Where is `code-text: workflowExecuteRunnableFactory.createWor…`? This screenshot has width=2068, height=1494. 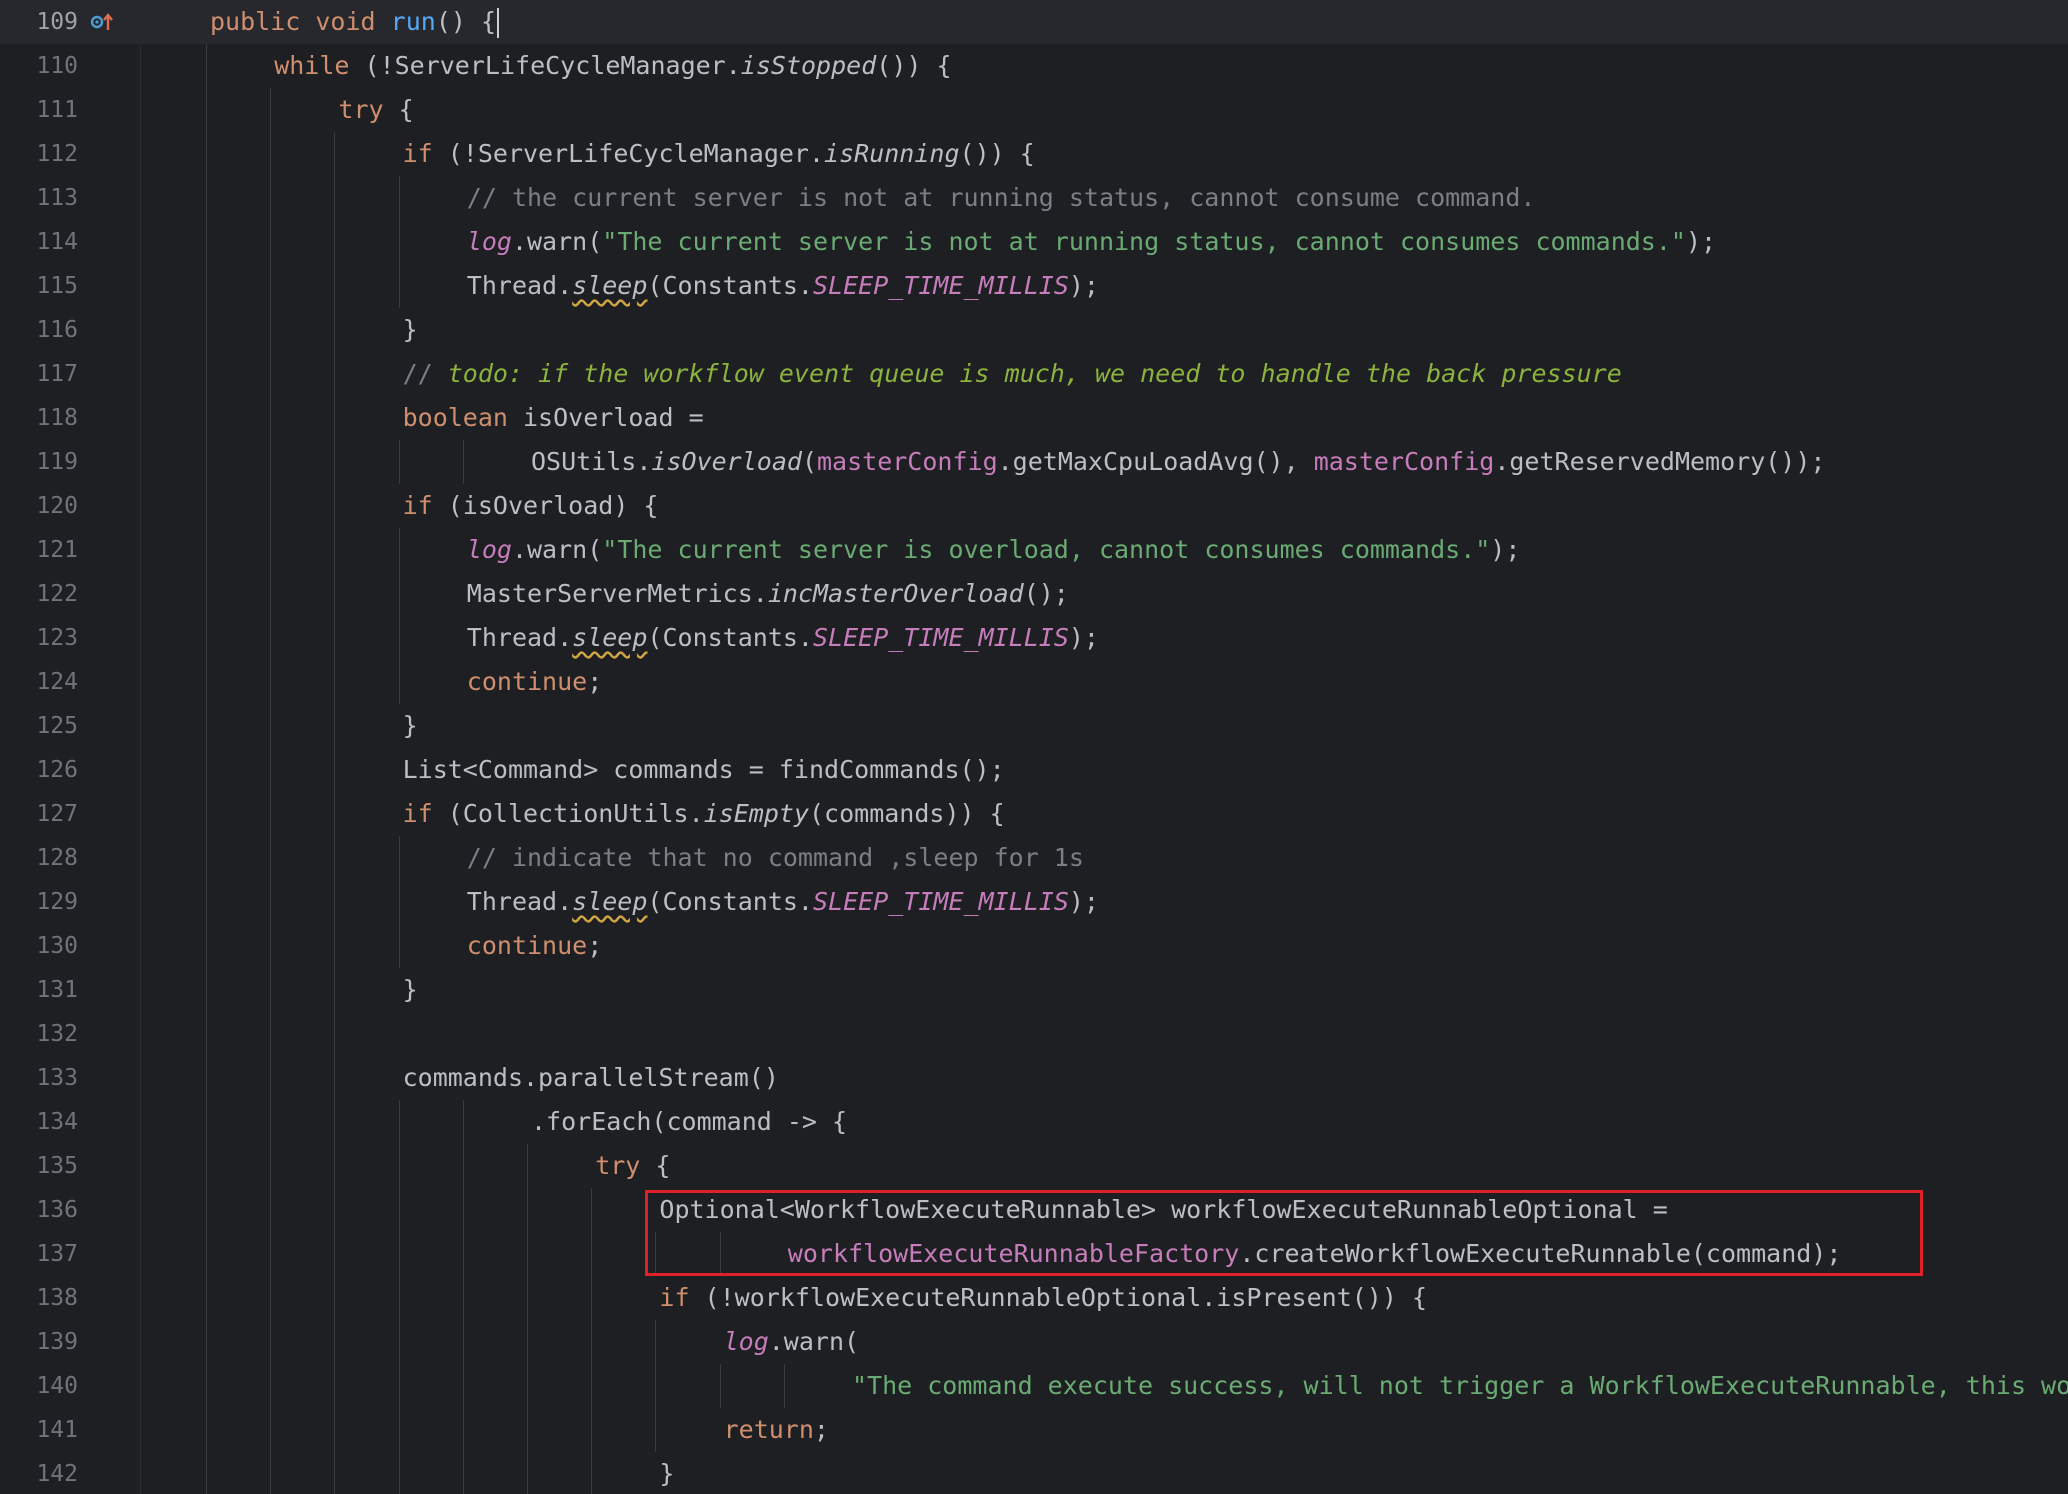 code-text: workflowExecuteRunnableFactory.createWor… is located at coordinates (1315, 1254).